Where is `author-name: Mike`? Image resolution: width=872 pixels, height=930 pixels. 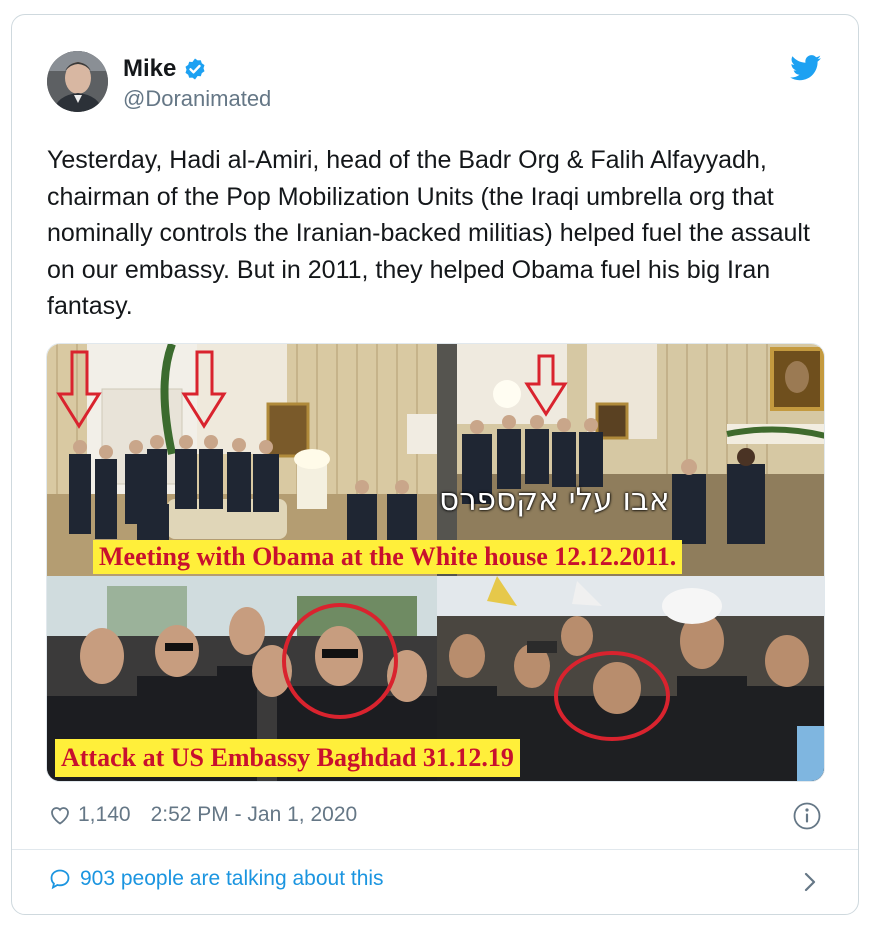
author-name: Mike is located at coordinates (149, 69).